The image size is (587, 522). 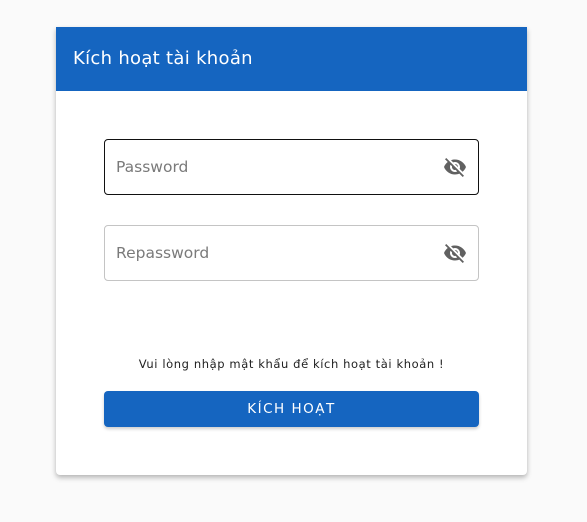 What do you see at coordinates (291, 59) in the screenshot?
I see `card-title: Kích hoạt tài khoản` at bounding box center [291, 59].